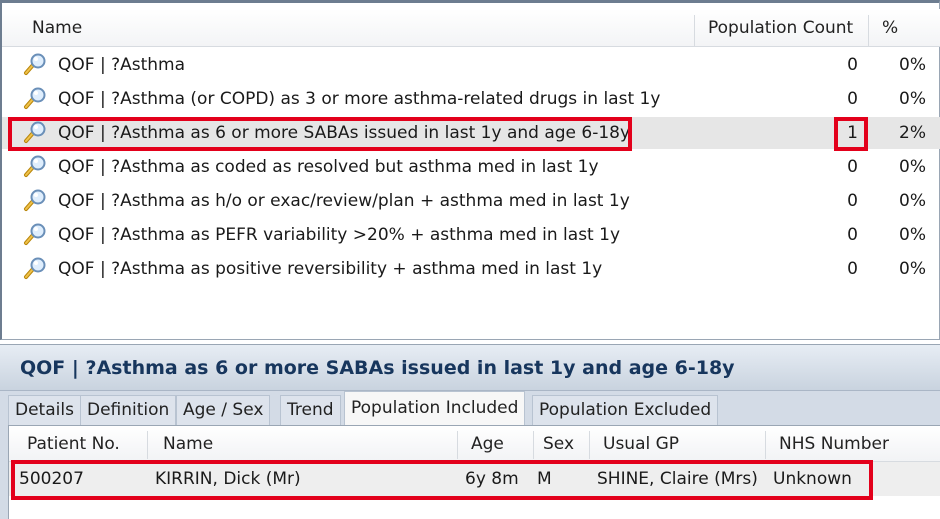 The image size is (940, 519). What do you see at coordinates (625, 410) in the screenshot?
I see `tab-population-excluded: Population Excluded` at bounding box center [625, 410].